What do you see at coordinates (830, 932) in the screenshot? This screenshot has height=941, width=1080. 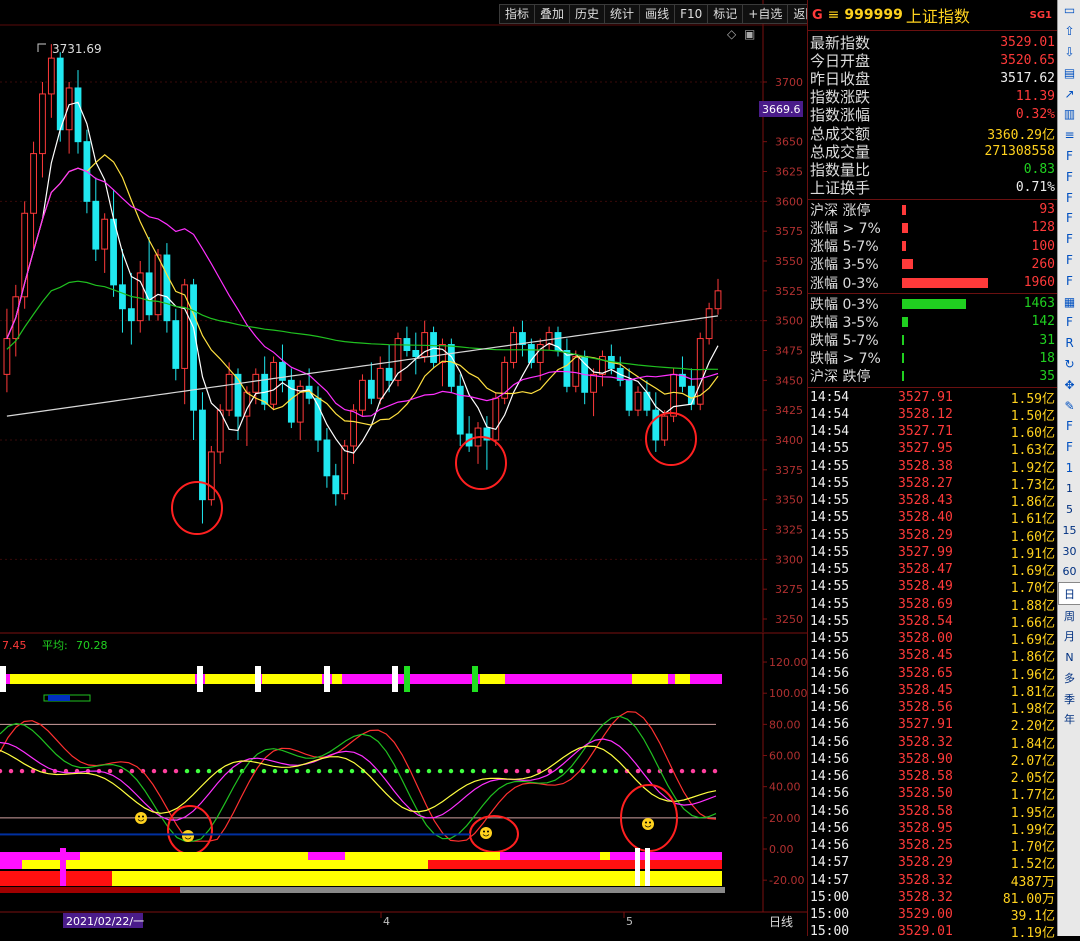 I see `tick-time: 15:00` at bounding box center [830, 932].